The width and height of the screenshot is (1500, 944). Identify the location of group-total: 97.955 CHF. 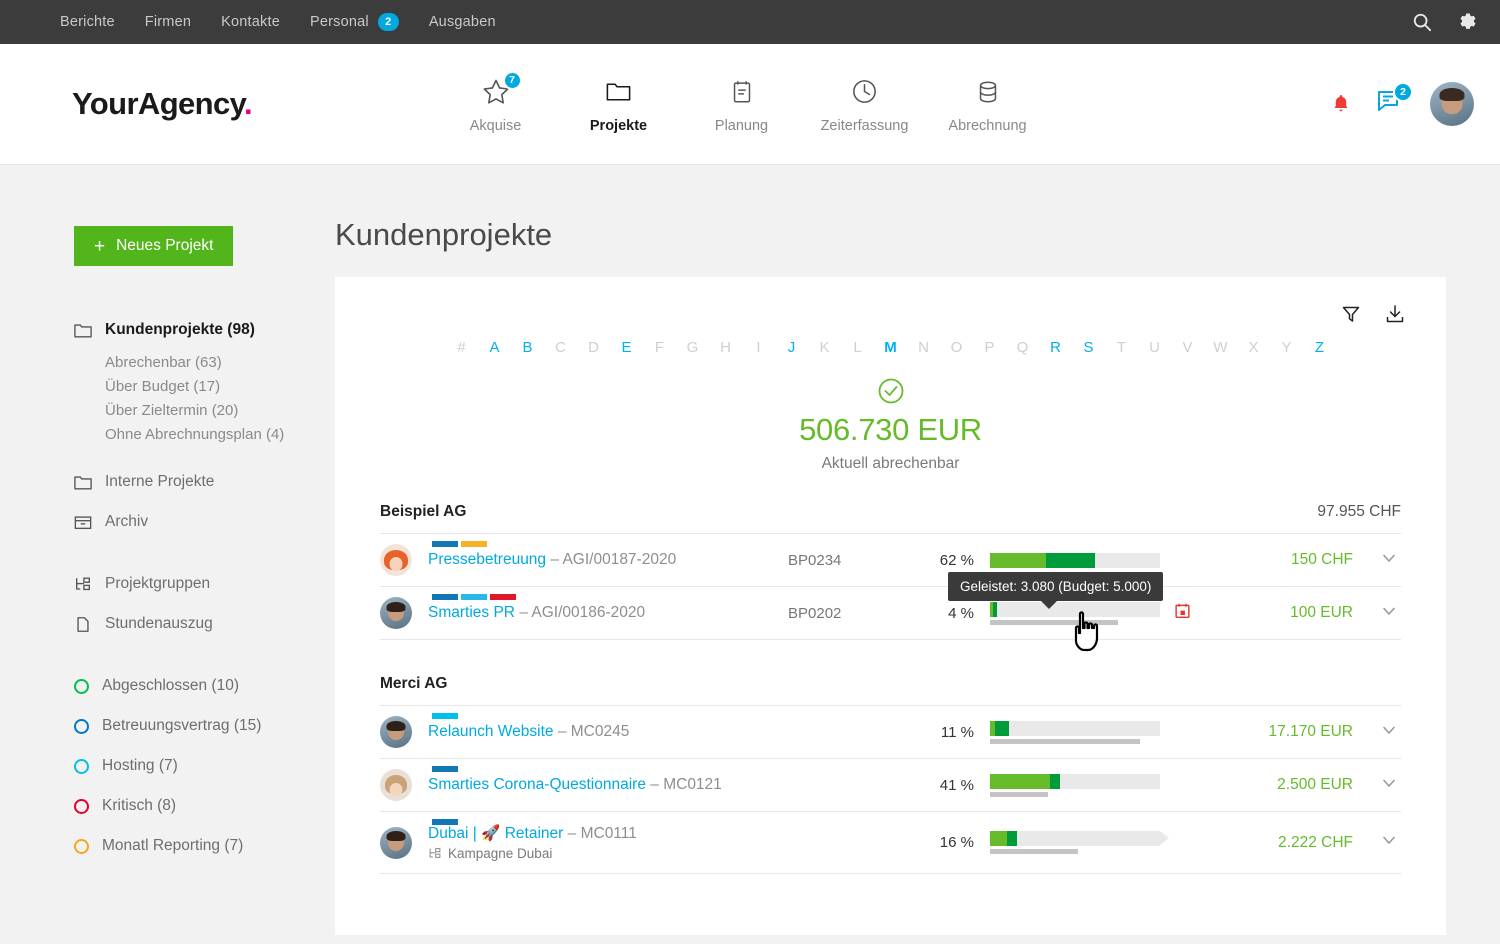
(1359, 511).